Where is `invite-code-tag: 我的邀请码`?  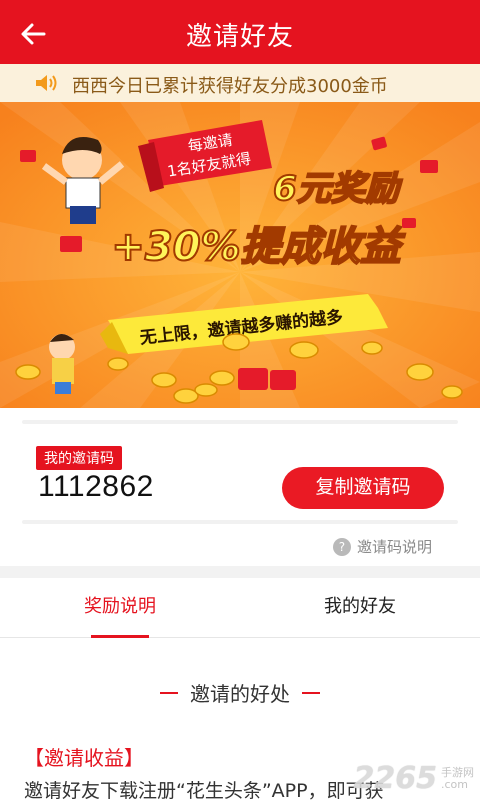 invite-code-tag: 我的邀请码 is located at coordinates (79, 458).